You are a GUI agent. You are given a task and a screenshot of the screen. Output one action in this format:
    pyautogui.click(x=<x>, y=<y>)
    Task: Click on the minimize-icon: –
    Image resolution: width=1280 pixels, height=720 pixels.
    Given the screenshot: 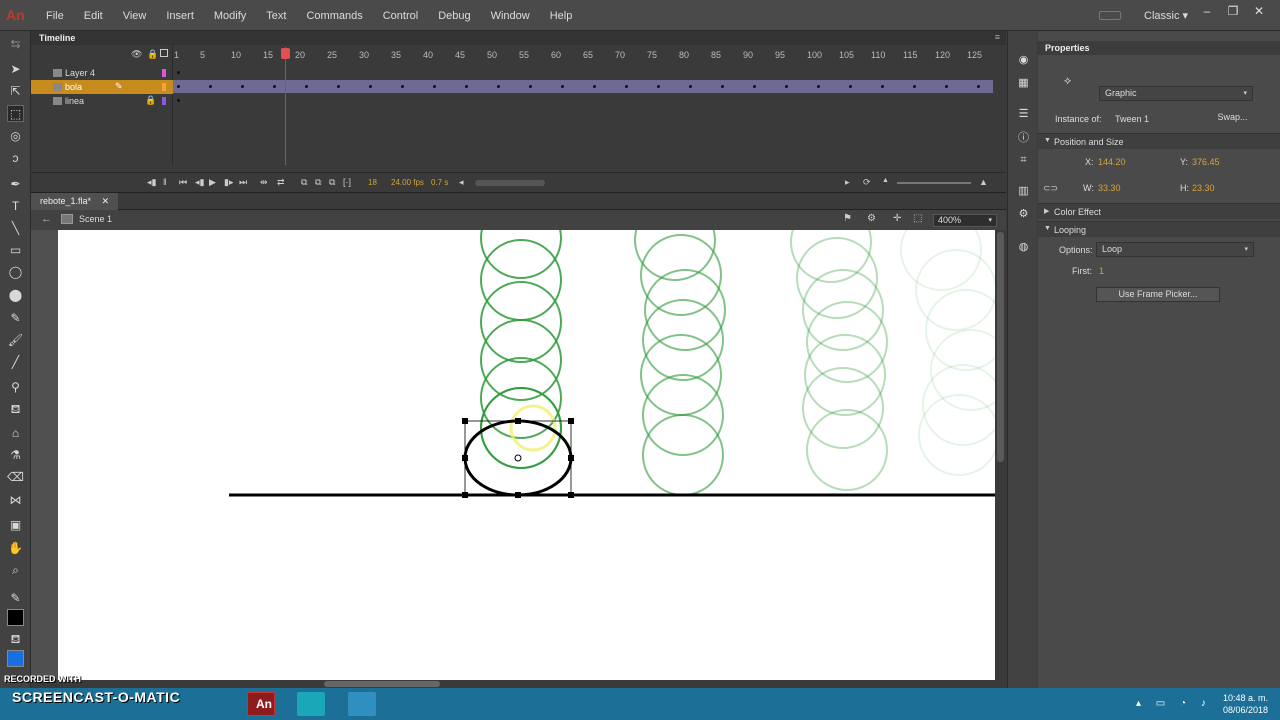 What is the action you would take?
    pyautogui.click(x=1207, y=11)
    